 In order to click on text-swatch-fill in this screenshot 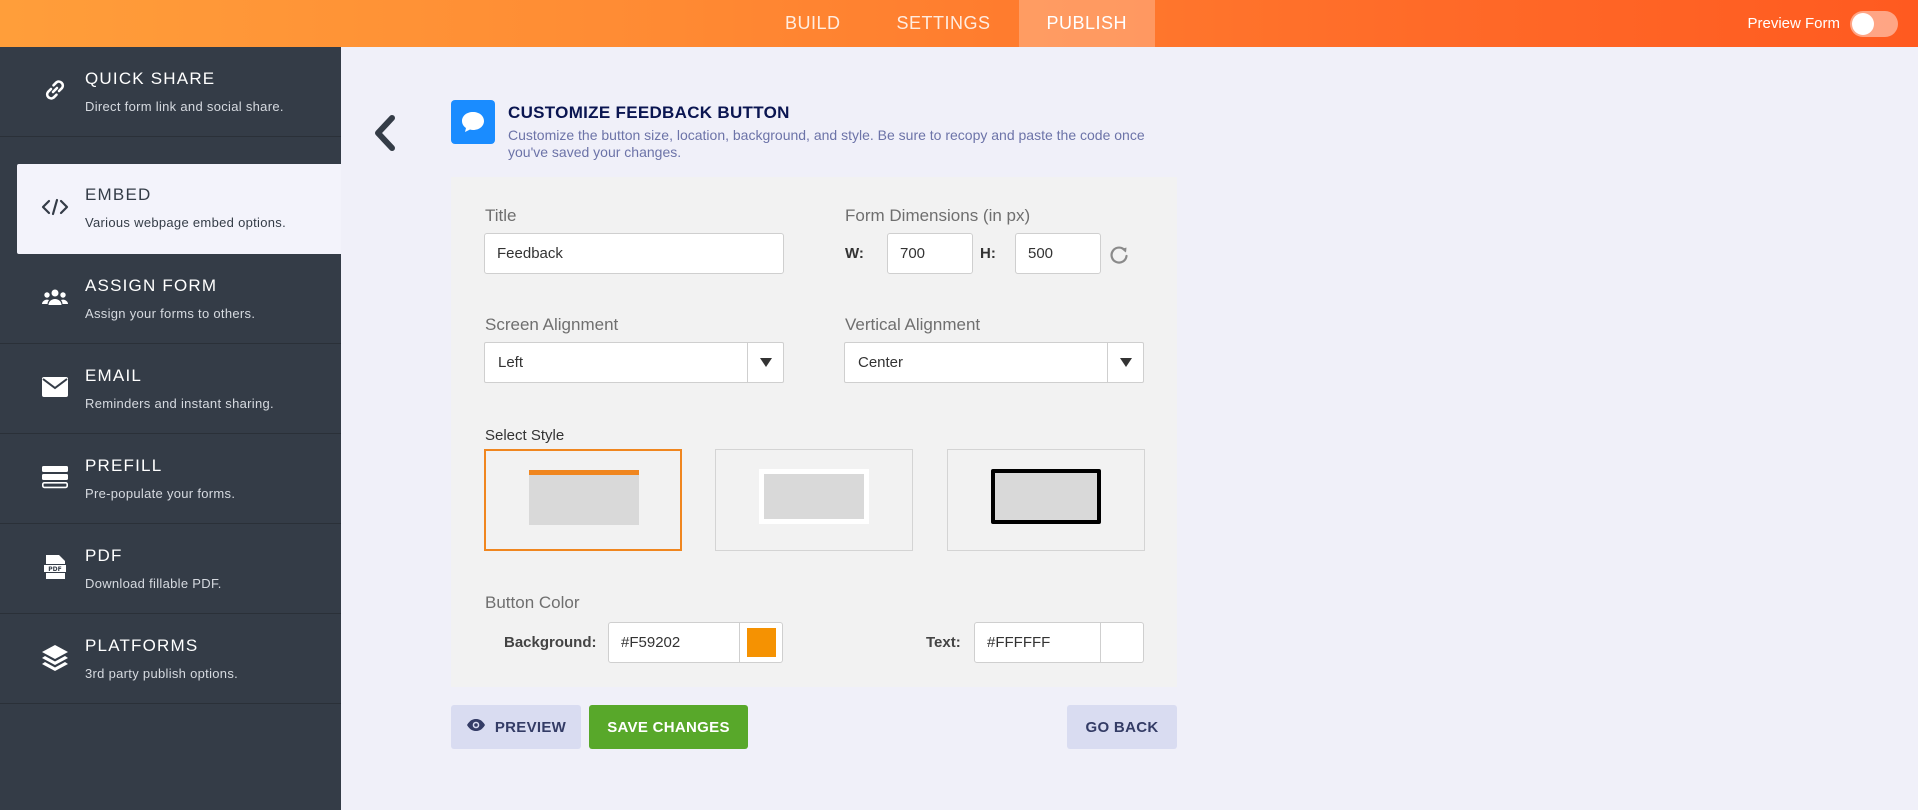, I will do `click(1122, 642)`.